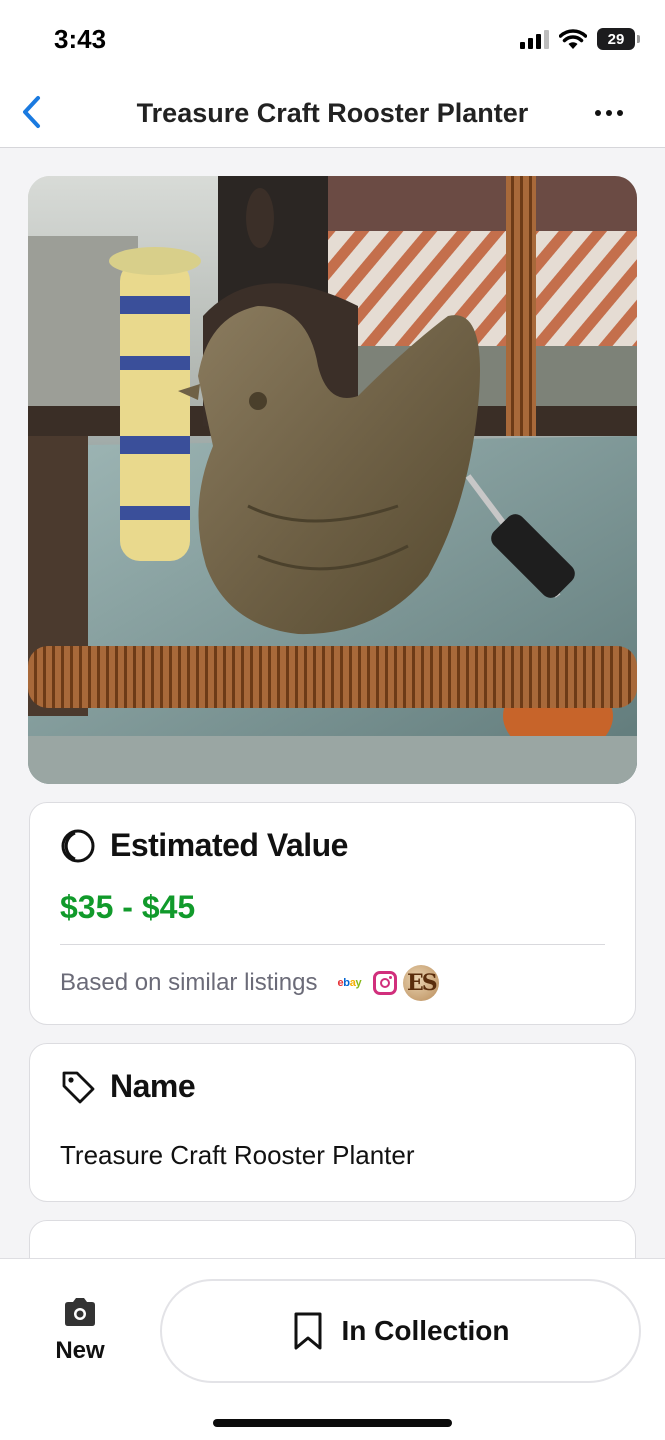 The width and height of the screenshot is (665, 1440). I want to click on item-name-value: Treasure Craft Rooster Planter, so click(237, 1155).